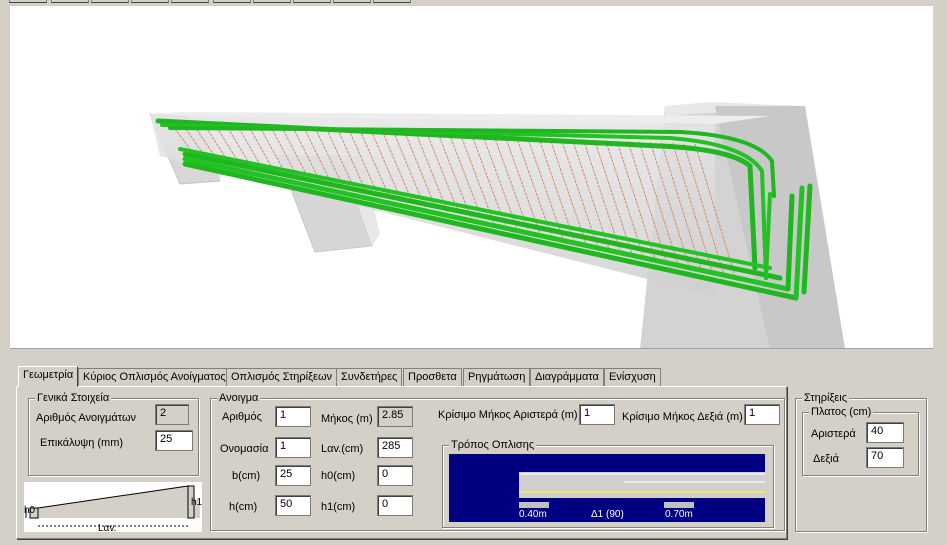  What do you see at coordinates (762, 414) in the screenshot?
I see `crit-right-input: 1` at bounding box center [762, 414].